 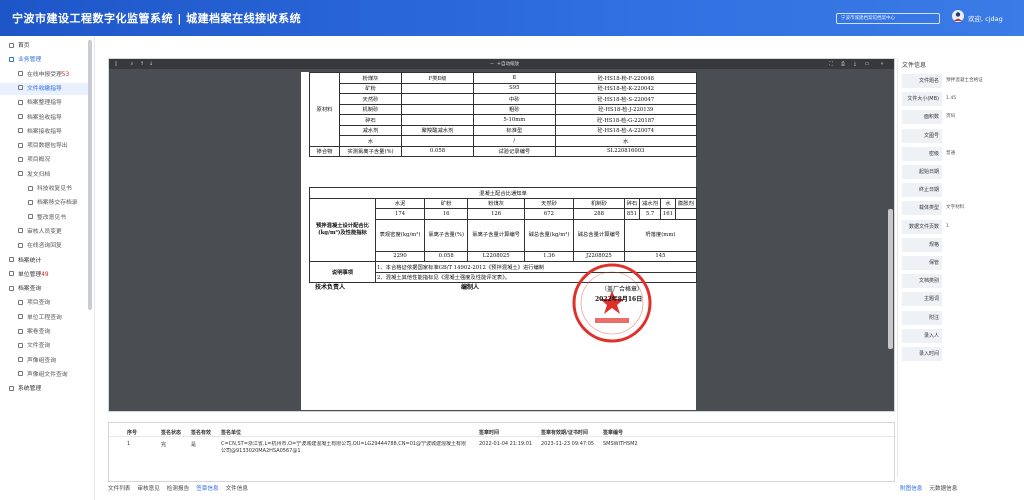 I want to click on sidebar-item: 档案移交存档录, so click(x=45, y=203).